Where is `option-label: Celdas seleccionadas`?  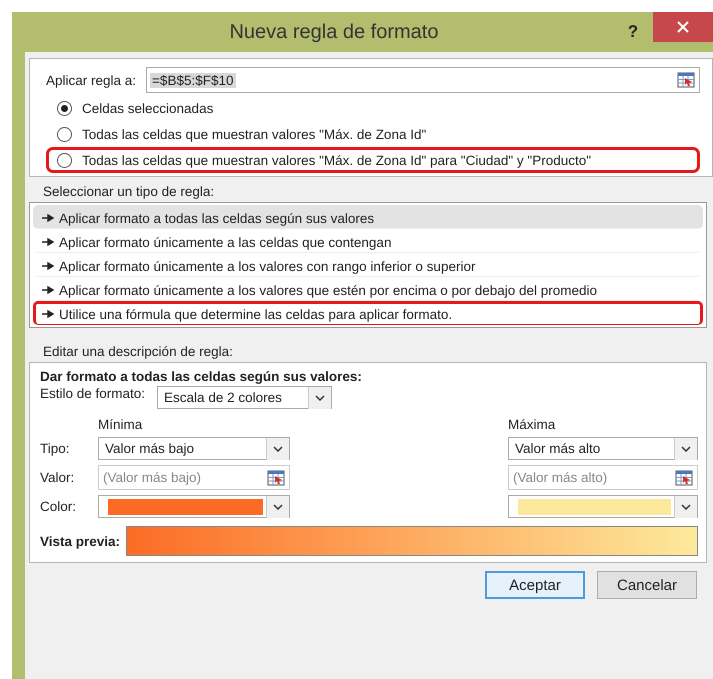
option-label: Celdas seleccionadas is located at coordinates (148, 108).